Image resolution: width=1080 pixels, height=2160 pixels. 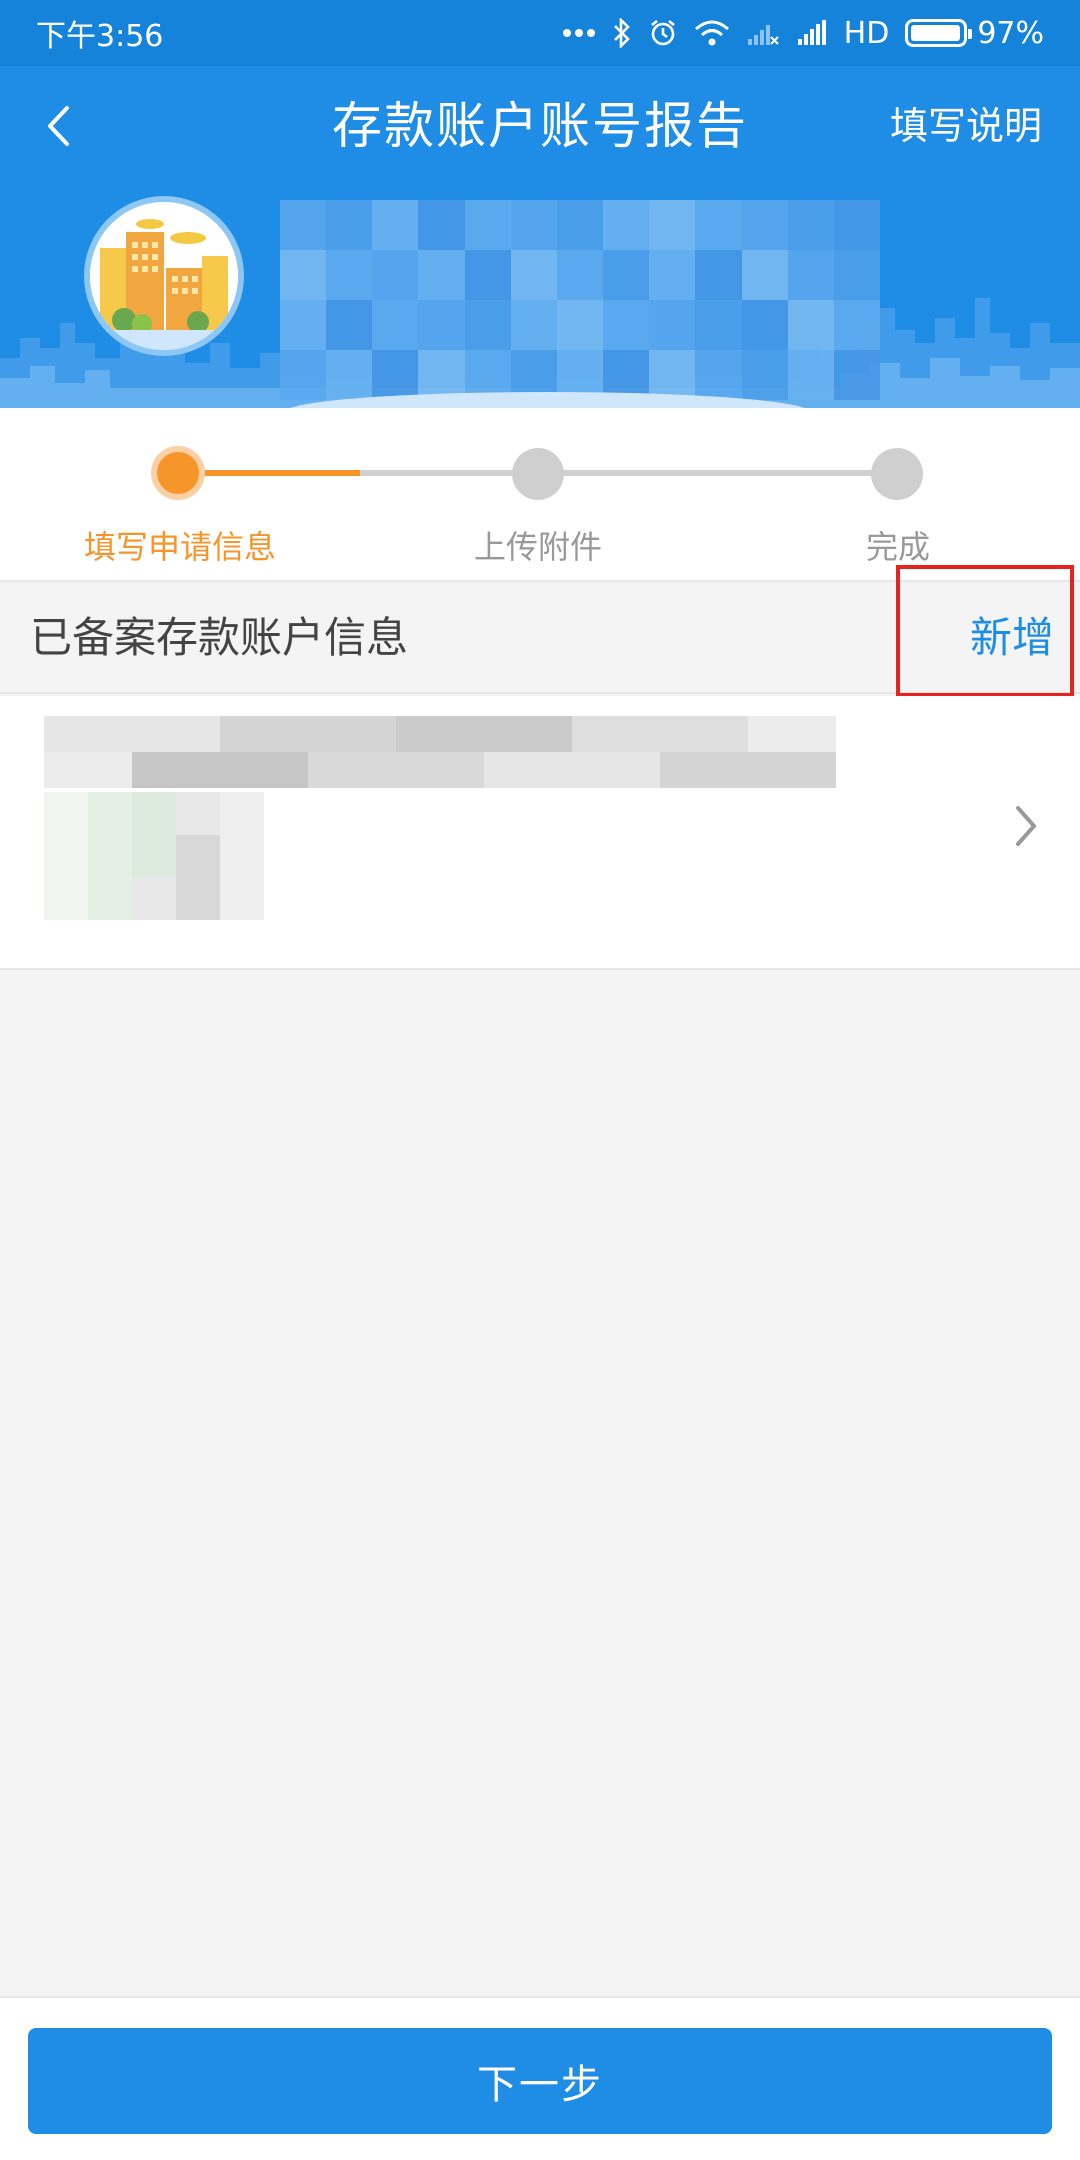 I want to click on next-step-button: 下一步, so click(x=540, y=2081).